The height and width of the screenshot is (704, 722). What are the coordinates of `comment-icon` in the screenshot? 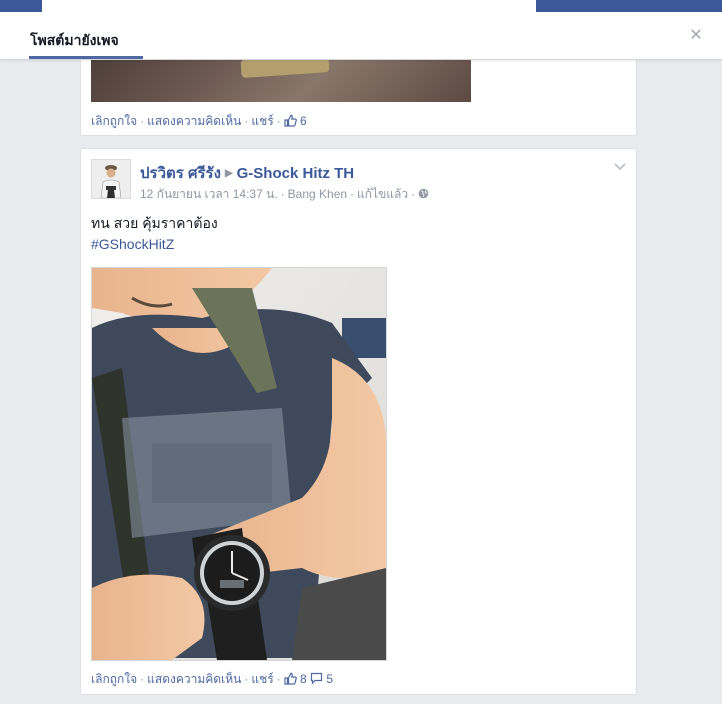 It's located at (316, 680).